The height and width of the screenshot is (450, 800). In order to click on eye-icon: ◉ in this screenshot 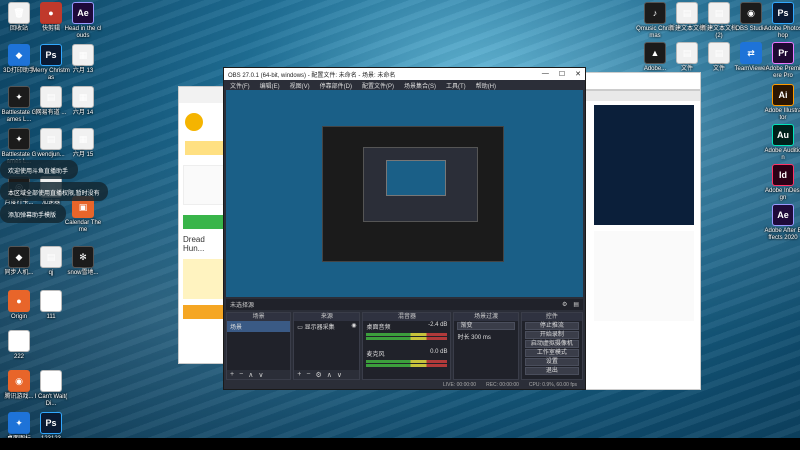, I will do `click(353, 325)`.